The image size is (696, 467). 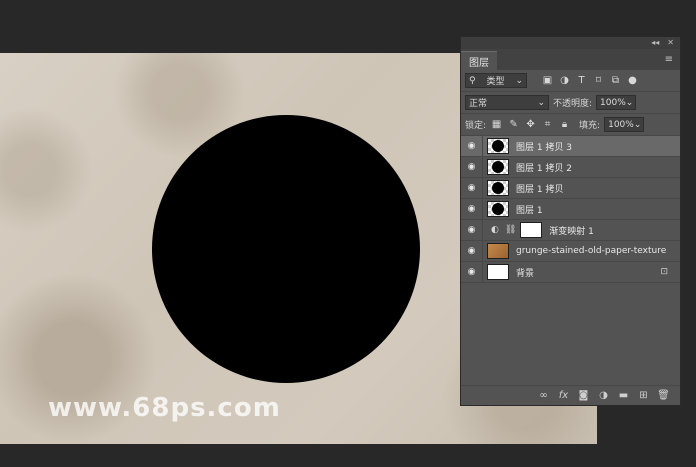 What do you see at coordinates (623, 395) in the screenshot?
I see `new-group-icon: ▬` at bounding box center [623, 395].